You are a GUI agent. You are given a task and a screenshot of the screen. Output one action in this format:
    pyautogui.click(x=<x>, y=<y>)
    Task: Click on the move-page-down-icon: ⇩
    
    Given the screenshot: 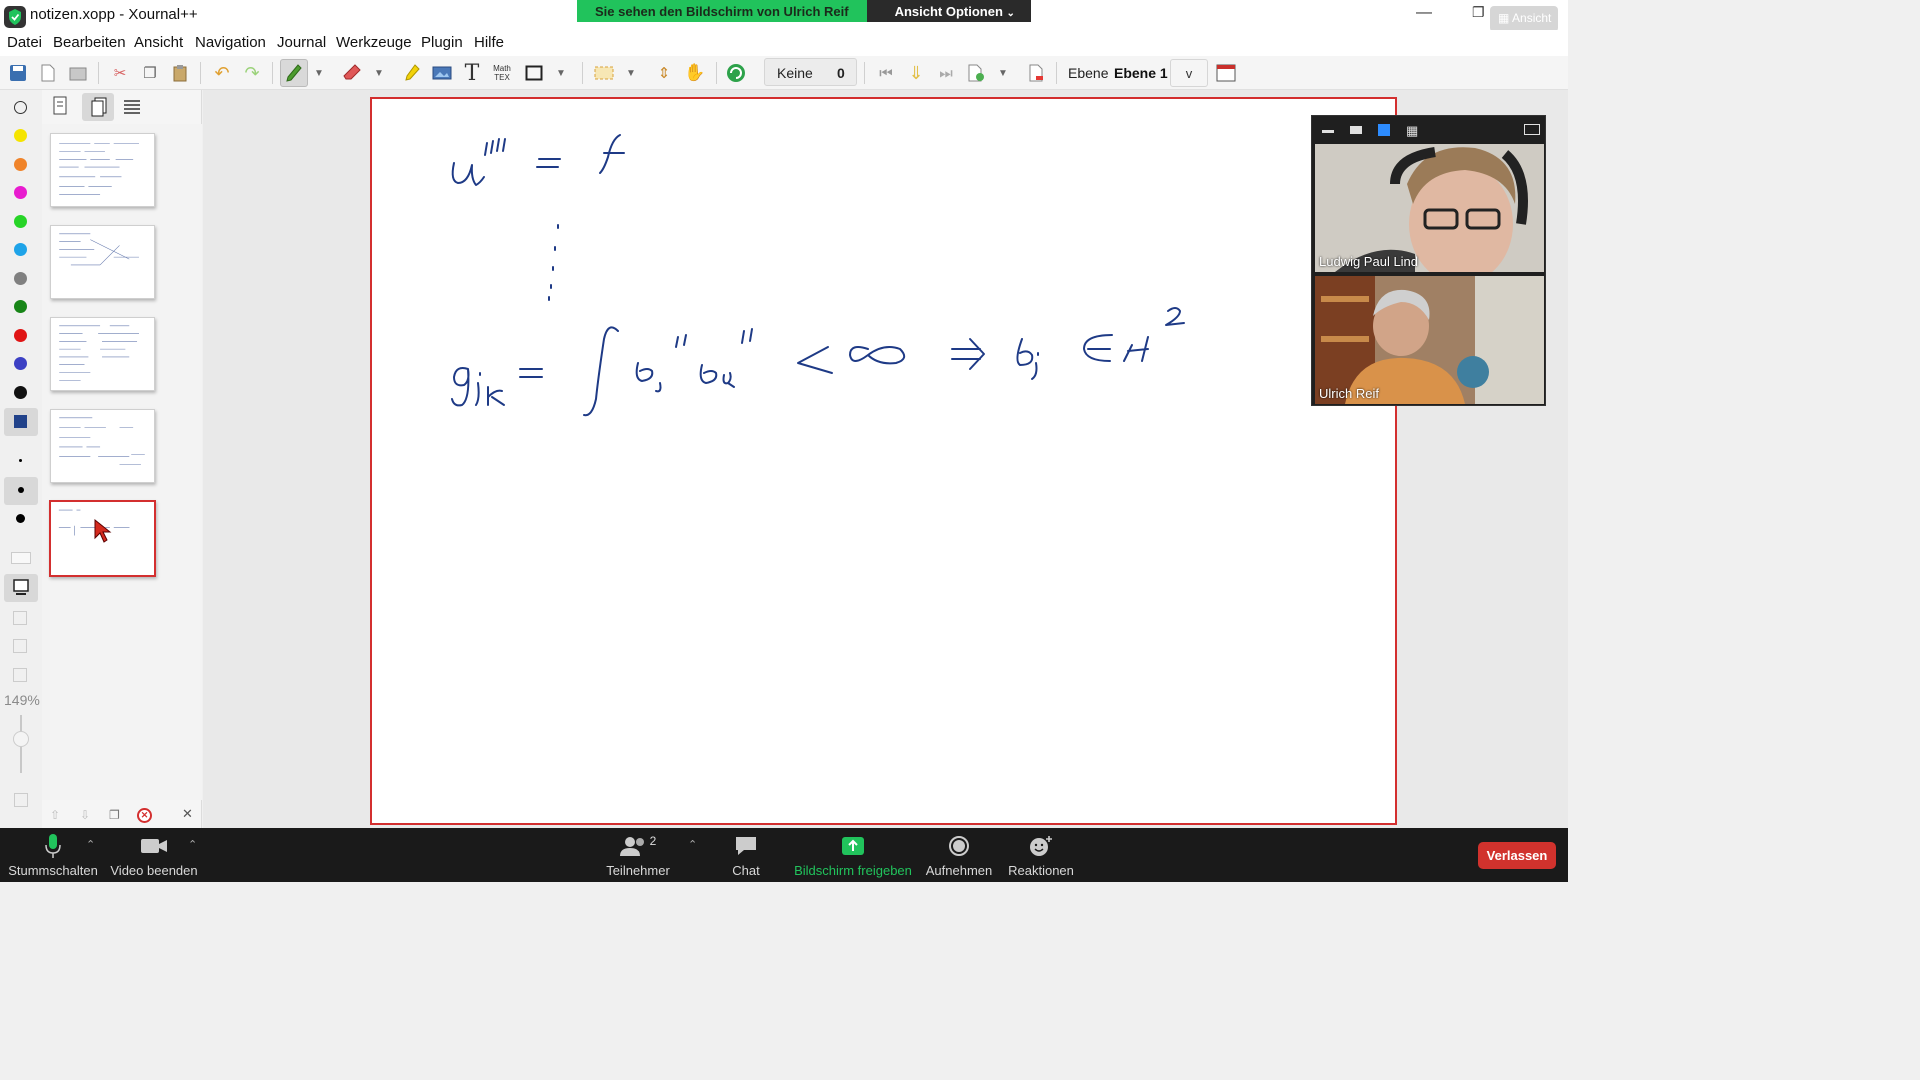 What is the action you would take?
    pyautogui.click(x=87, y=815)
    